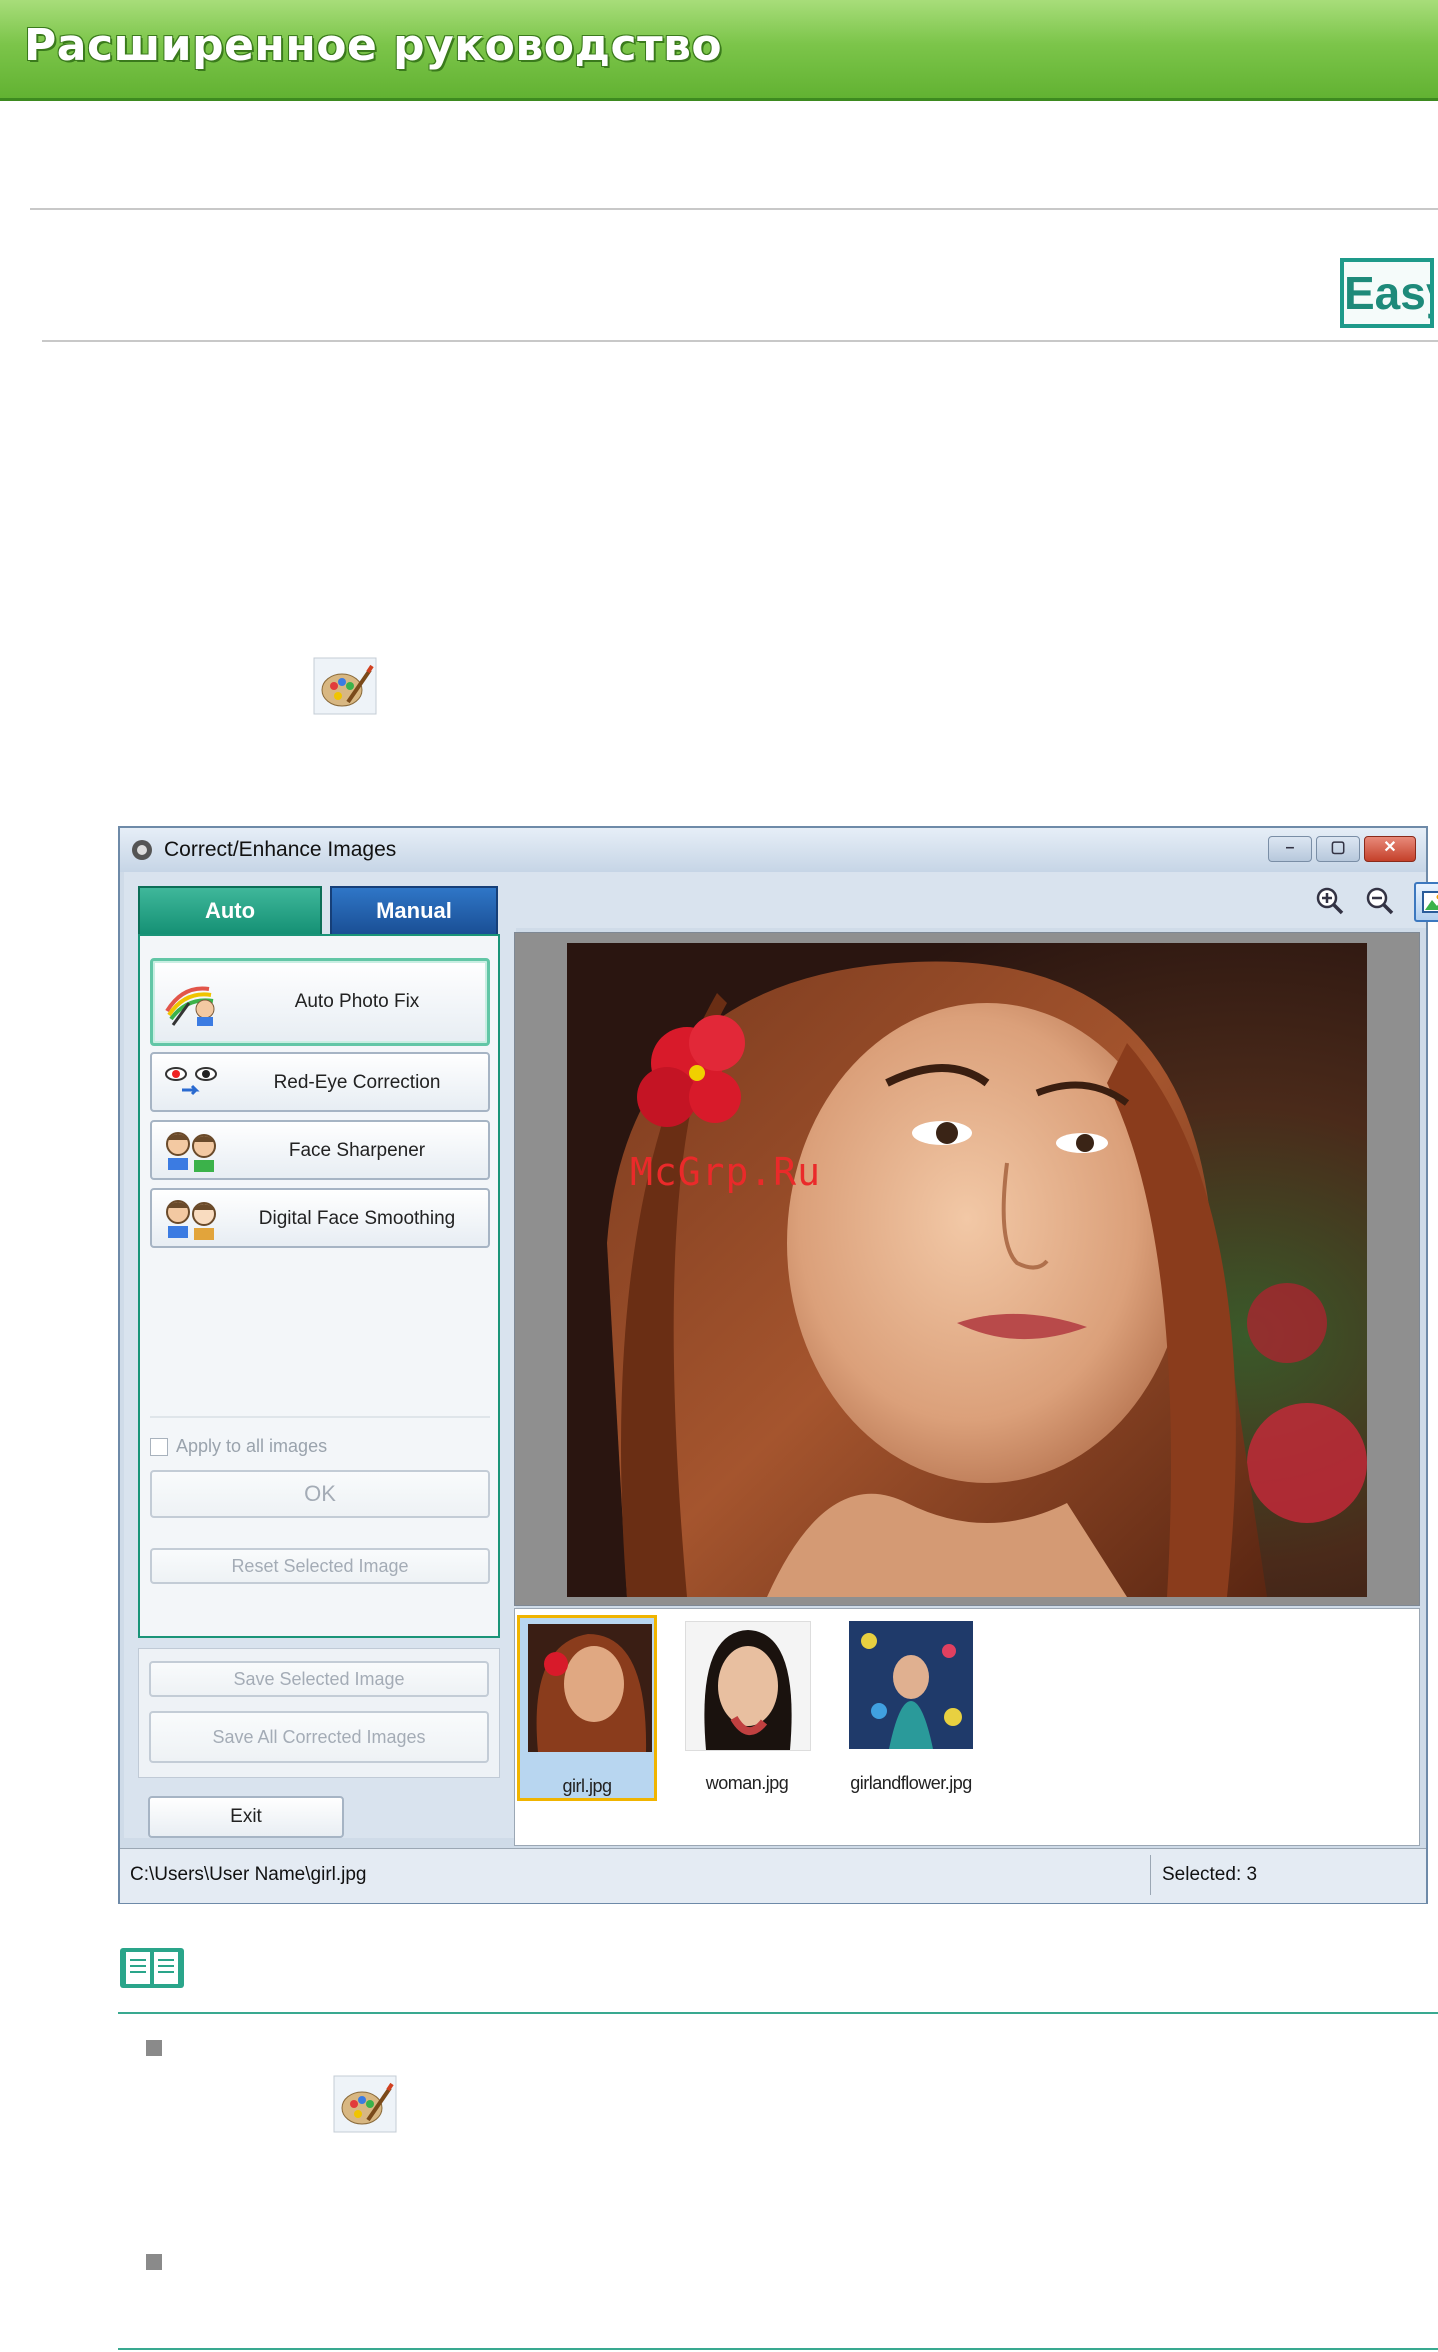  I want to click on thumbnail-girlandflower: girlandflower.jpg, so click(911, 1708).